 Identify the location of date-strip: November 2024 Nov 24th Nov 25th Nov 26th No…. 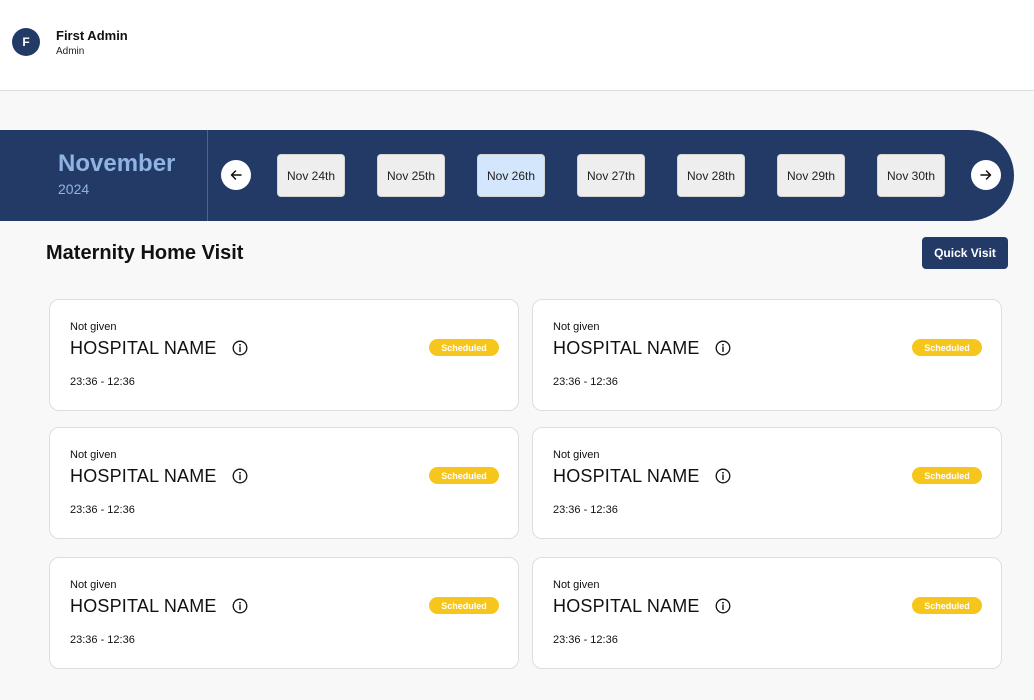
(507, 175).